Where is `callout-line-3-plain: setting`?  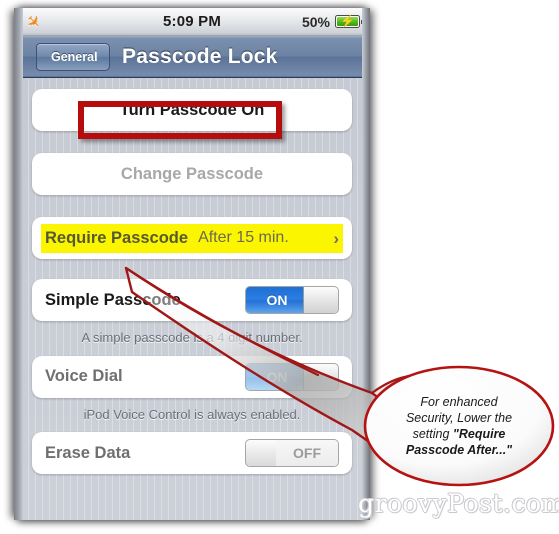
callout-line-3-plain: setting is located at coordinates (432, 434).